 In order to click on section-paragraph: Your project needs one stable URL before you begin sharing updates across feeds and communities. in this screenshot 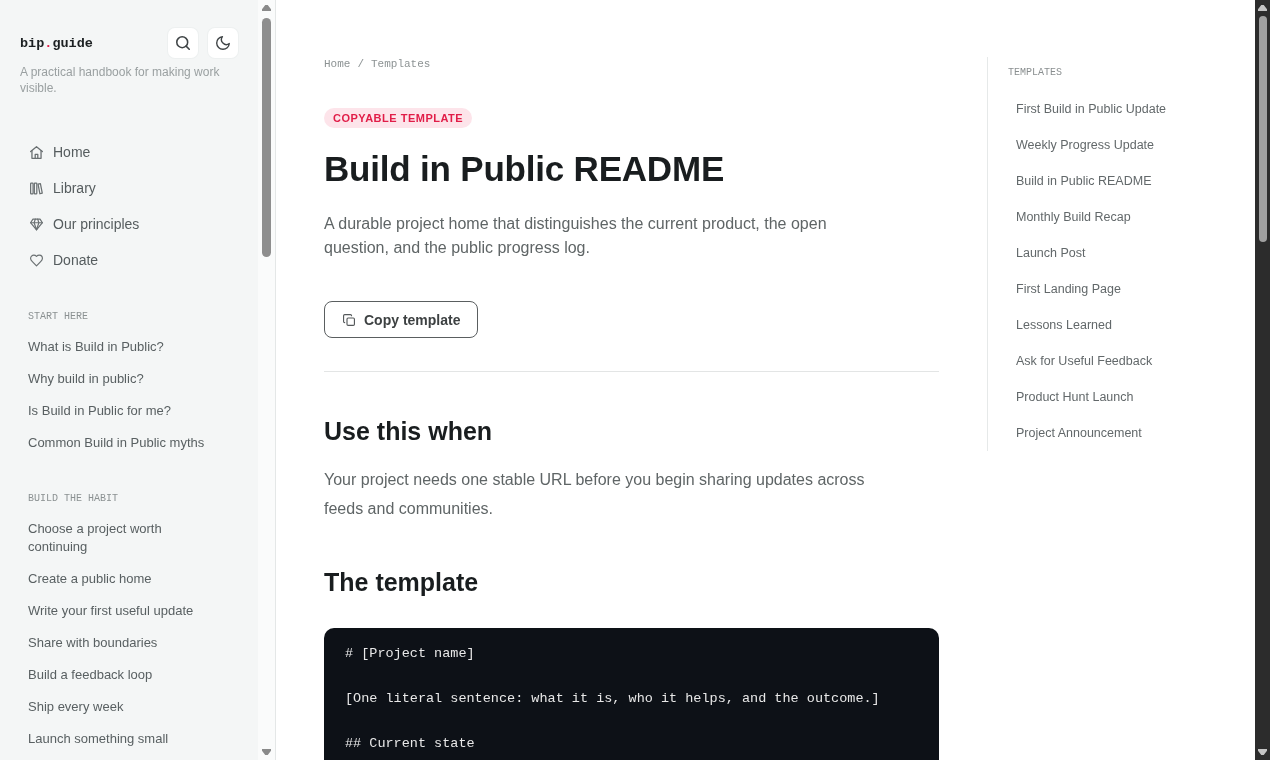, I will do `click(595, 494)`.